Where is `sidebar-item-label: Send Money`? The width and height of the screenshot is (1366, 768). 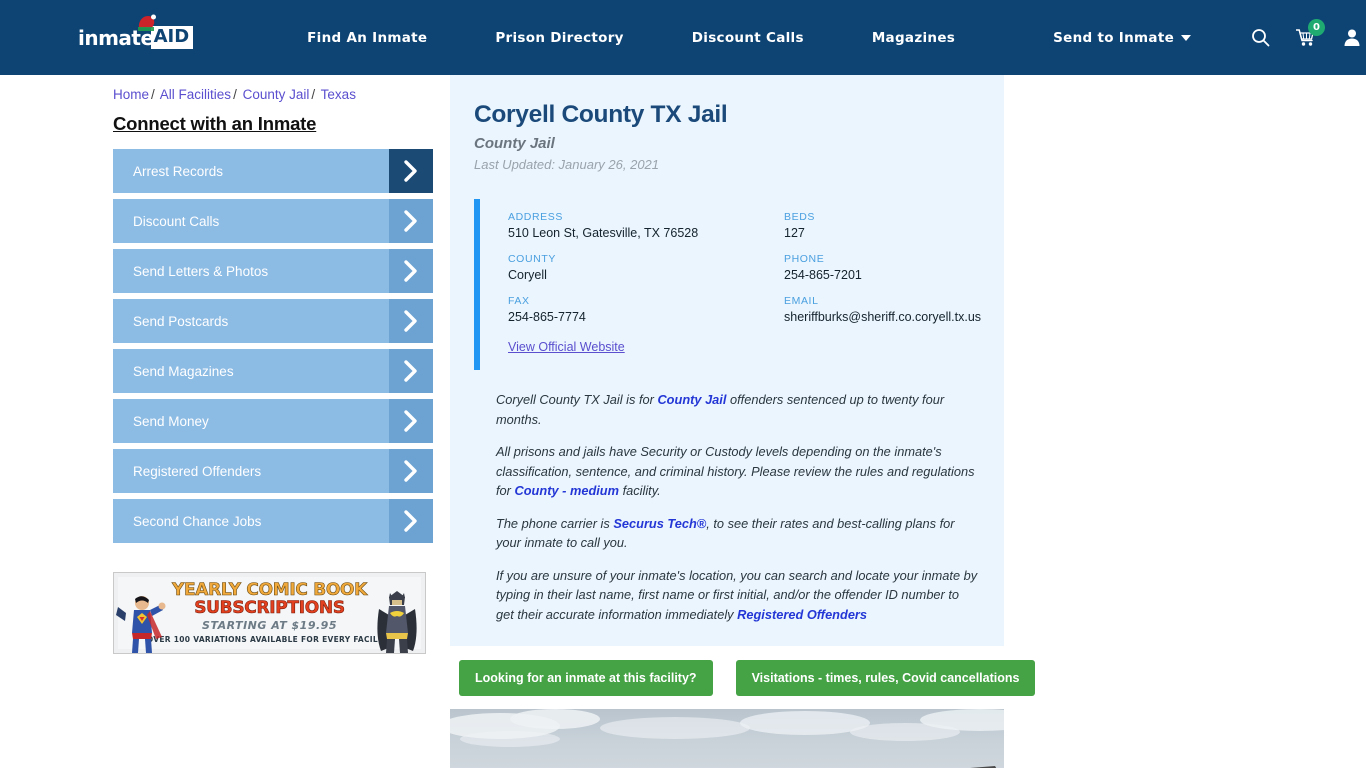
sidebar-item-label: Send Money is located at coordinates (171, 421).